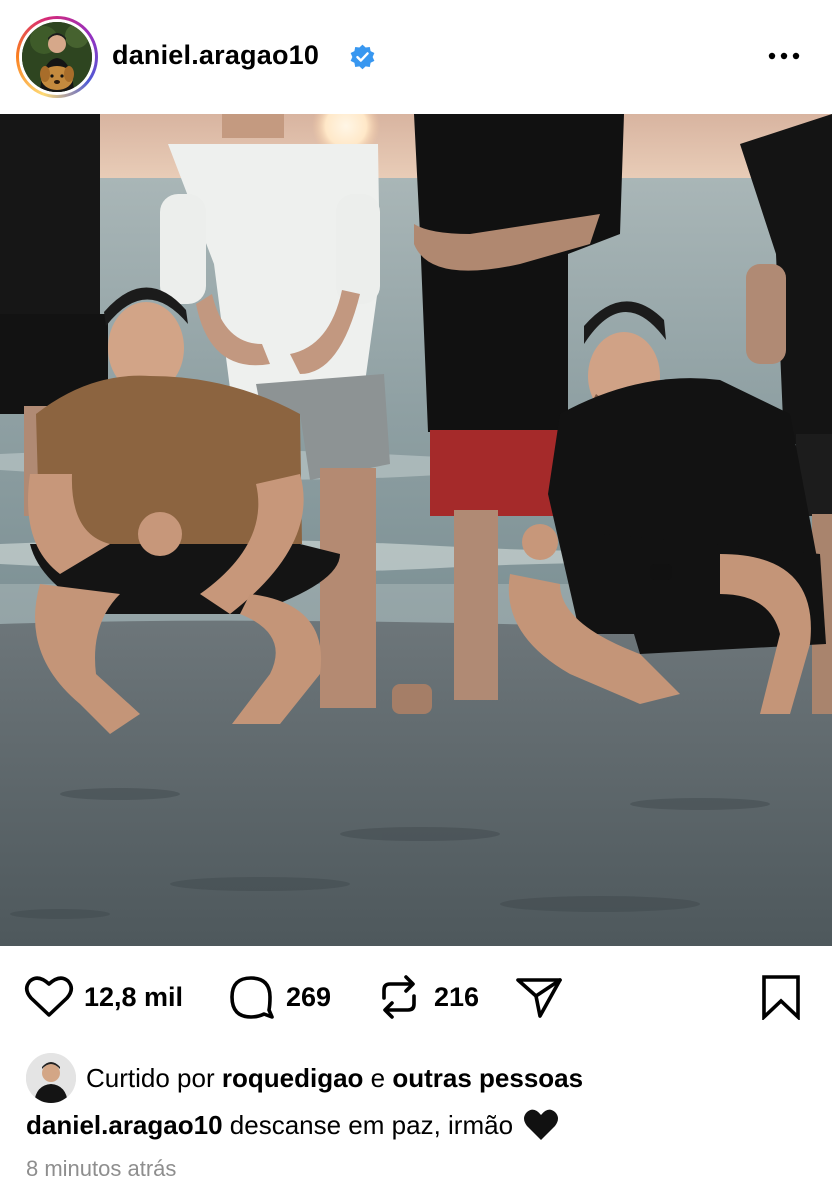  Describe the element at coordinates (150, 1077) in the screenshot. I see `liked-by-prefix: Curtido por` at that location.